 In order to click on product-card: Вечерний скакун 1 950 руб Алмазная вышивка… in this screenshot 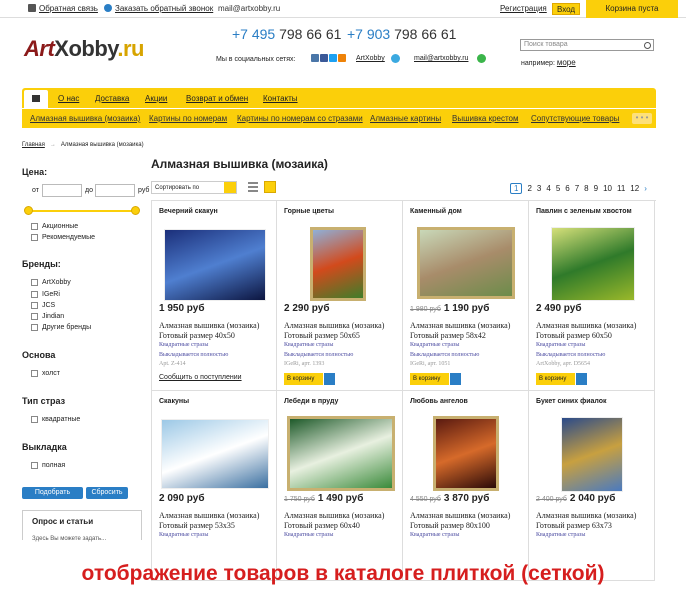, I will do `click(214, 296)`.